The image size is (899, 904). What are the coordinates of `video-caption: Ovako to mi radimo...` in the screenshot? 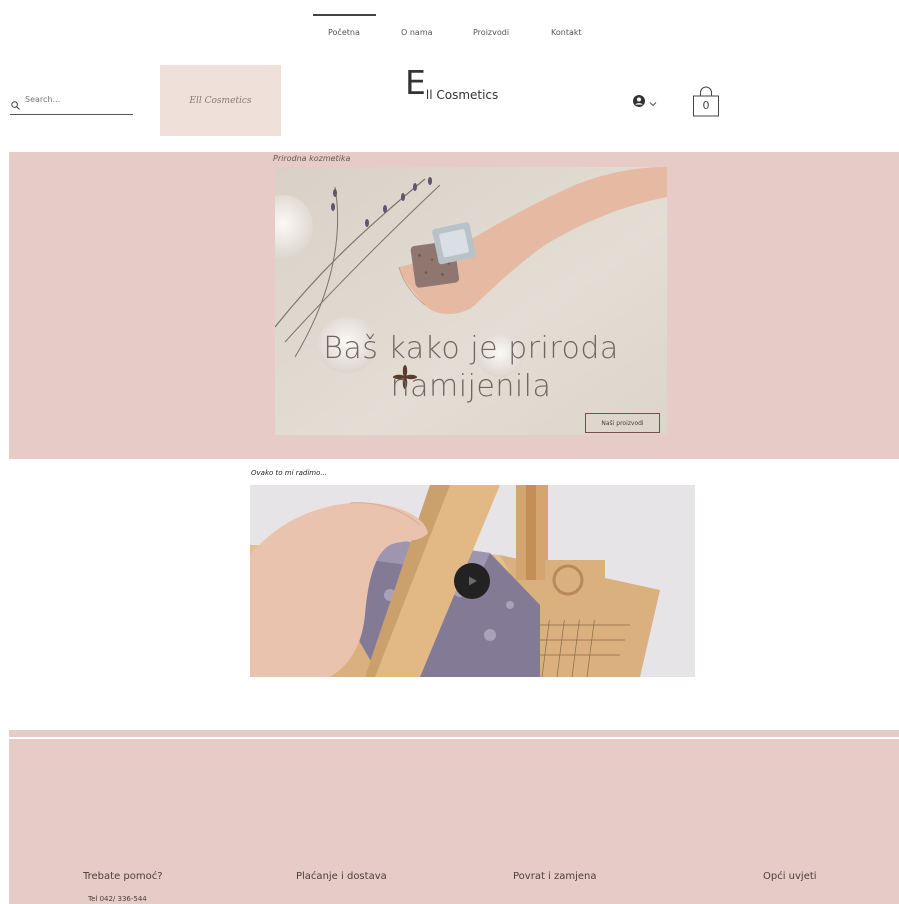 It's located at (289, 473).